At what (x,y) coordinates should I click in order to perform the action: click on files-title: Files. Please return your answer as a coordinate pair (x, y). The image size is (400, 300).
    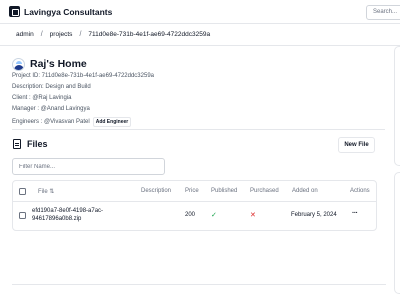
    Looking at the image, I should click on (37, 144).